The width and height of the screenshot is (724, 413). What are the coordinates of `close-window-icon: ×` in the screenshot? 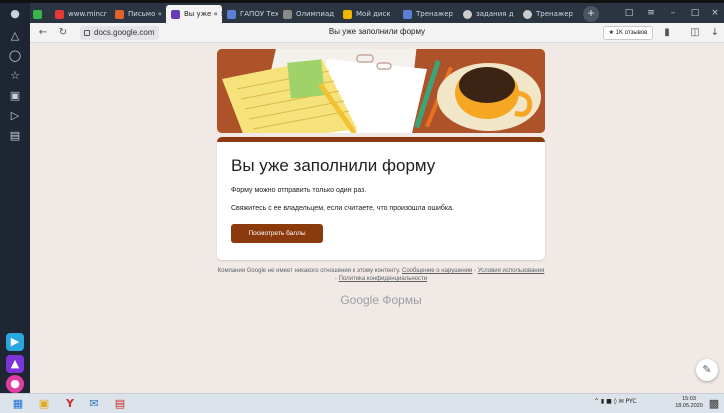 It's located at (715, 13).